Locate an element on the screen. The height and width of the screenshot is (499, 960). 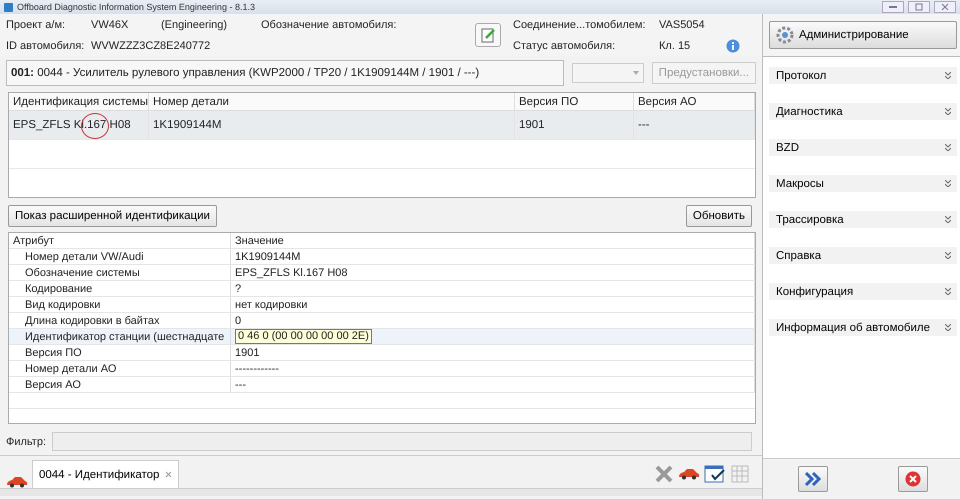
admin-button: Администрирование is located at coordinates (863, 35).